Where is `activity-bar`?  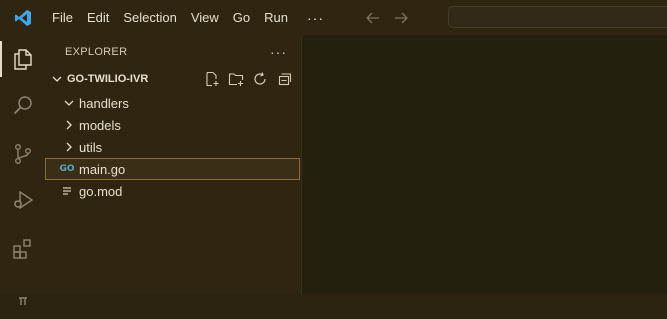
activity-bar is located at coordinates (22, 170).